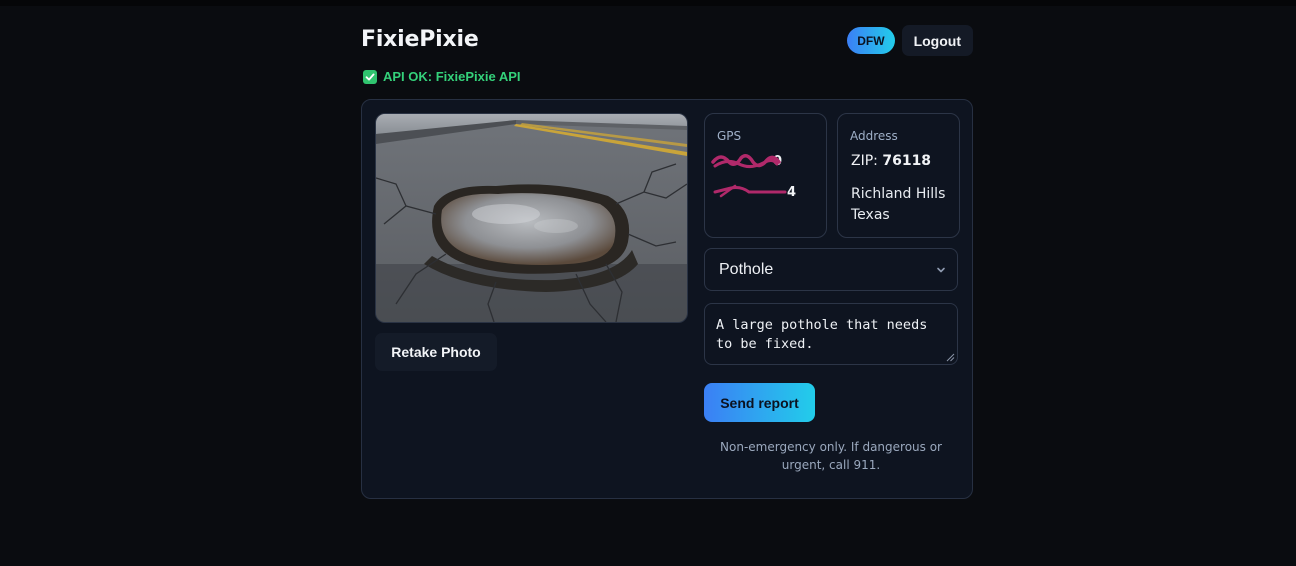  Describe the element at coordinates (941, 270) in the screenshot. I see `chevron-down-icon` at that location.